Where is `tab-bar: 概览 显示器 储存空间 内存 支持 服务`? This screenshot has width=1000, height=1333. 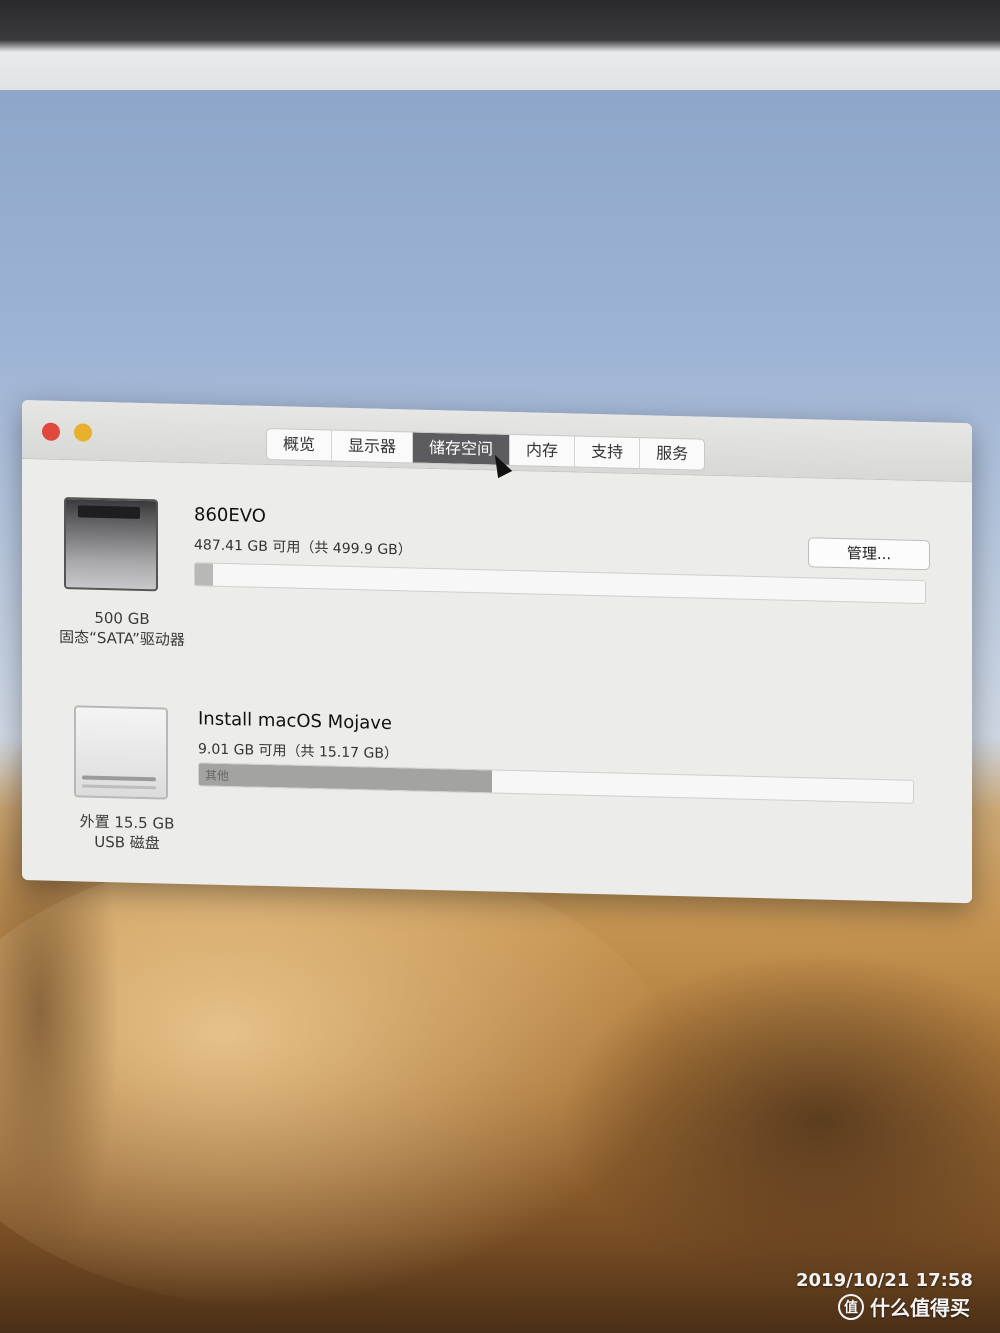
tab-bar: 概览 显示器 储存空间 内存 支持 服务 is located at coordinates (486, 449).